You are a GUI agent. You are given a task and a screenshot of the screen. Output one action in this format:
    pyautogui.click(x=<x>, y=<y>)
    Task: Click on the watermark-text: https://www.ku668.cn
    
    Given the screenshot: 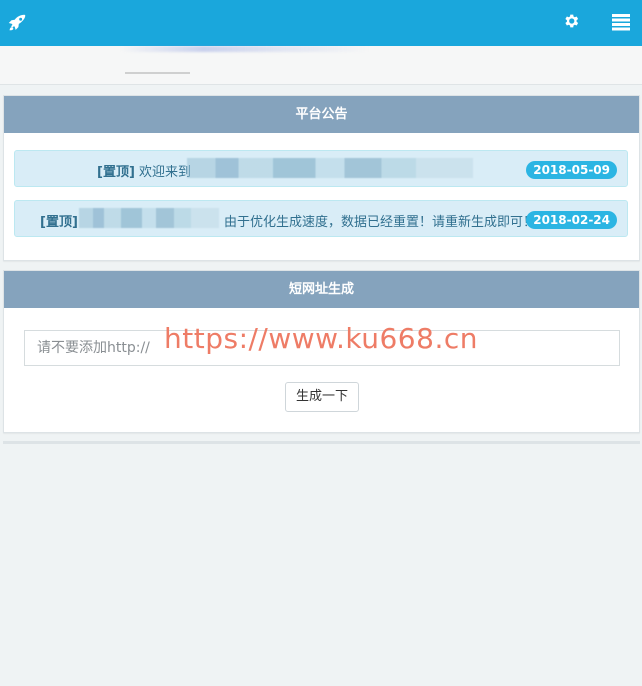 What is the action you would take?
    pyautogui.click(x=321, y=338)
    